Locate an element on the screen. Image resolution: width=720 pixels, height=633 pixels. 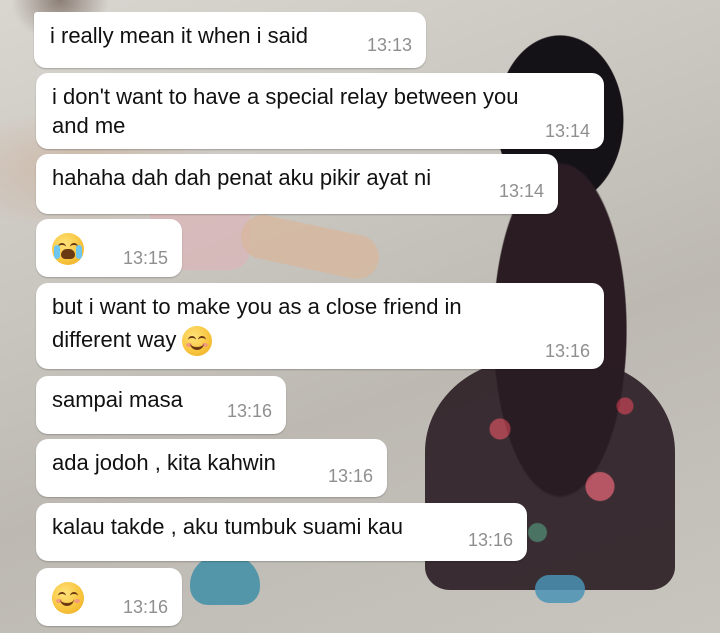
relieved-smiling-face-emoji is located at coordinates (68, 598).